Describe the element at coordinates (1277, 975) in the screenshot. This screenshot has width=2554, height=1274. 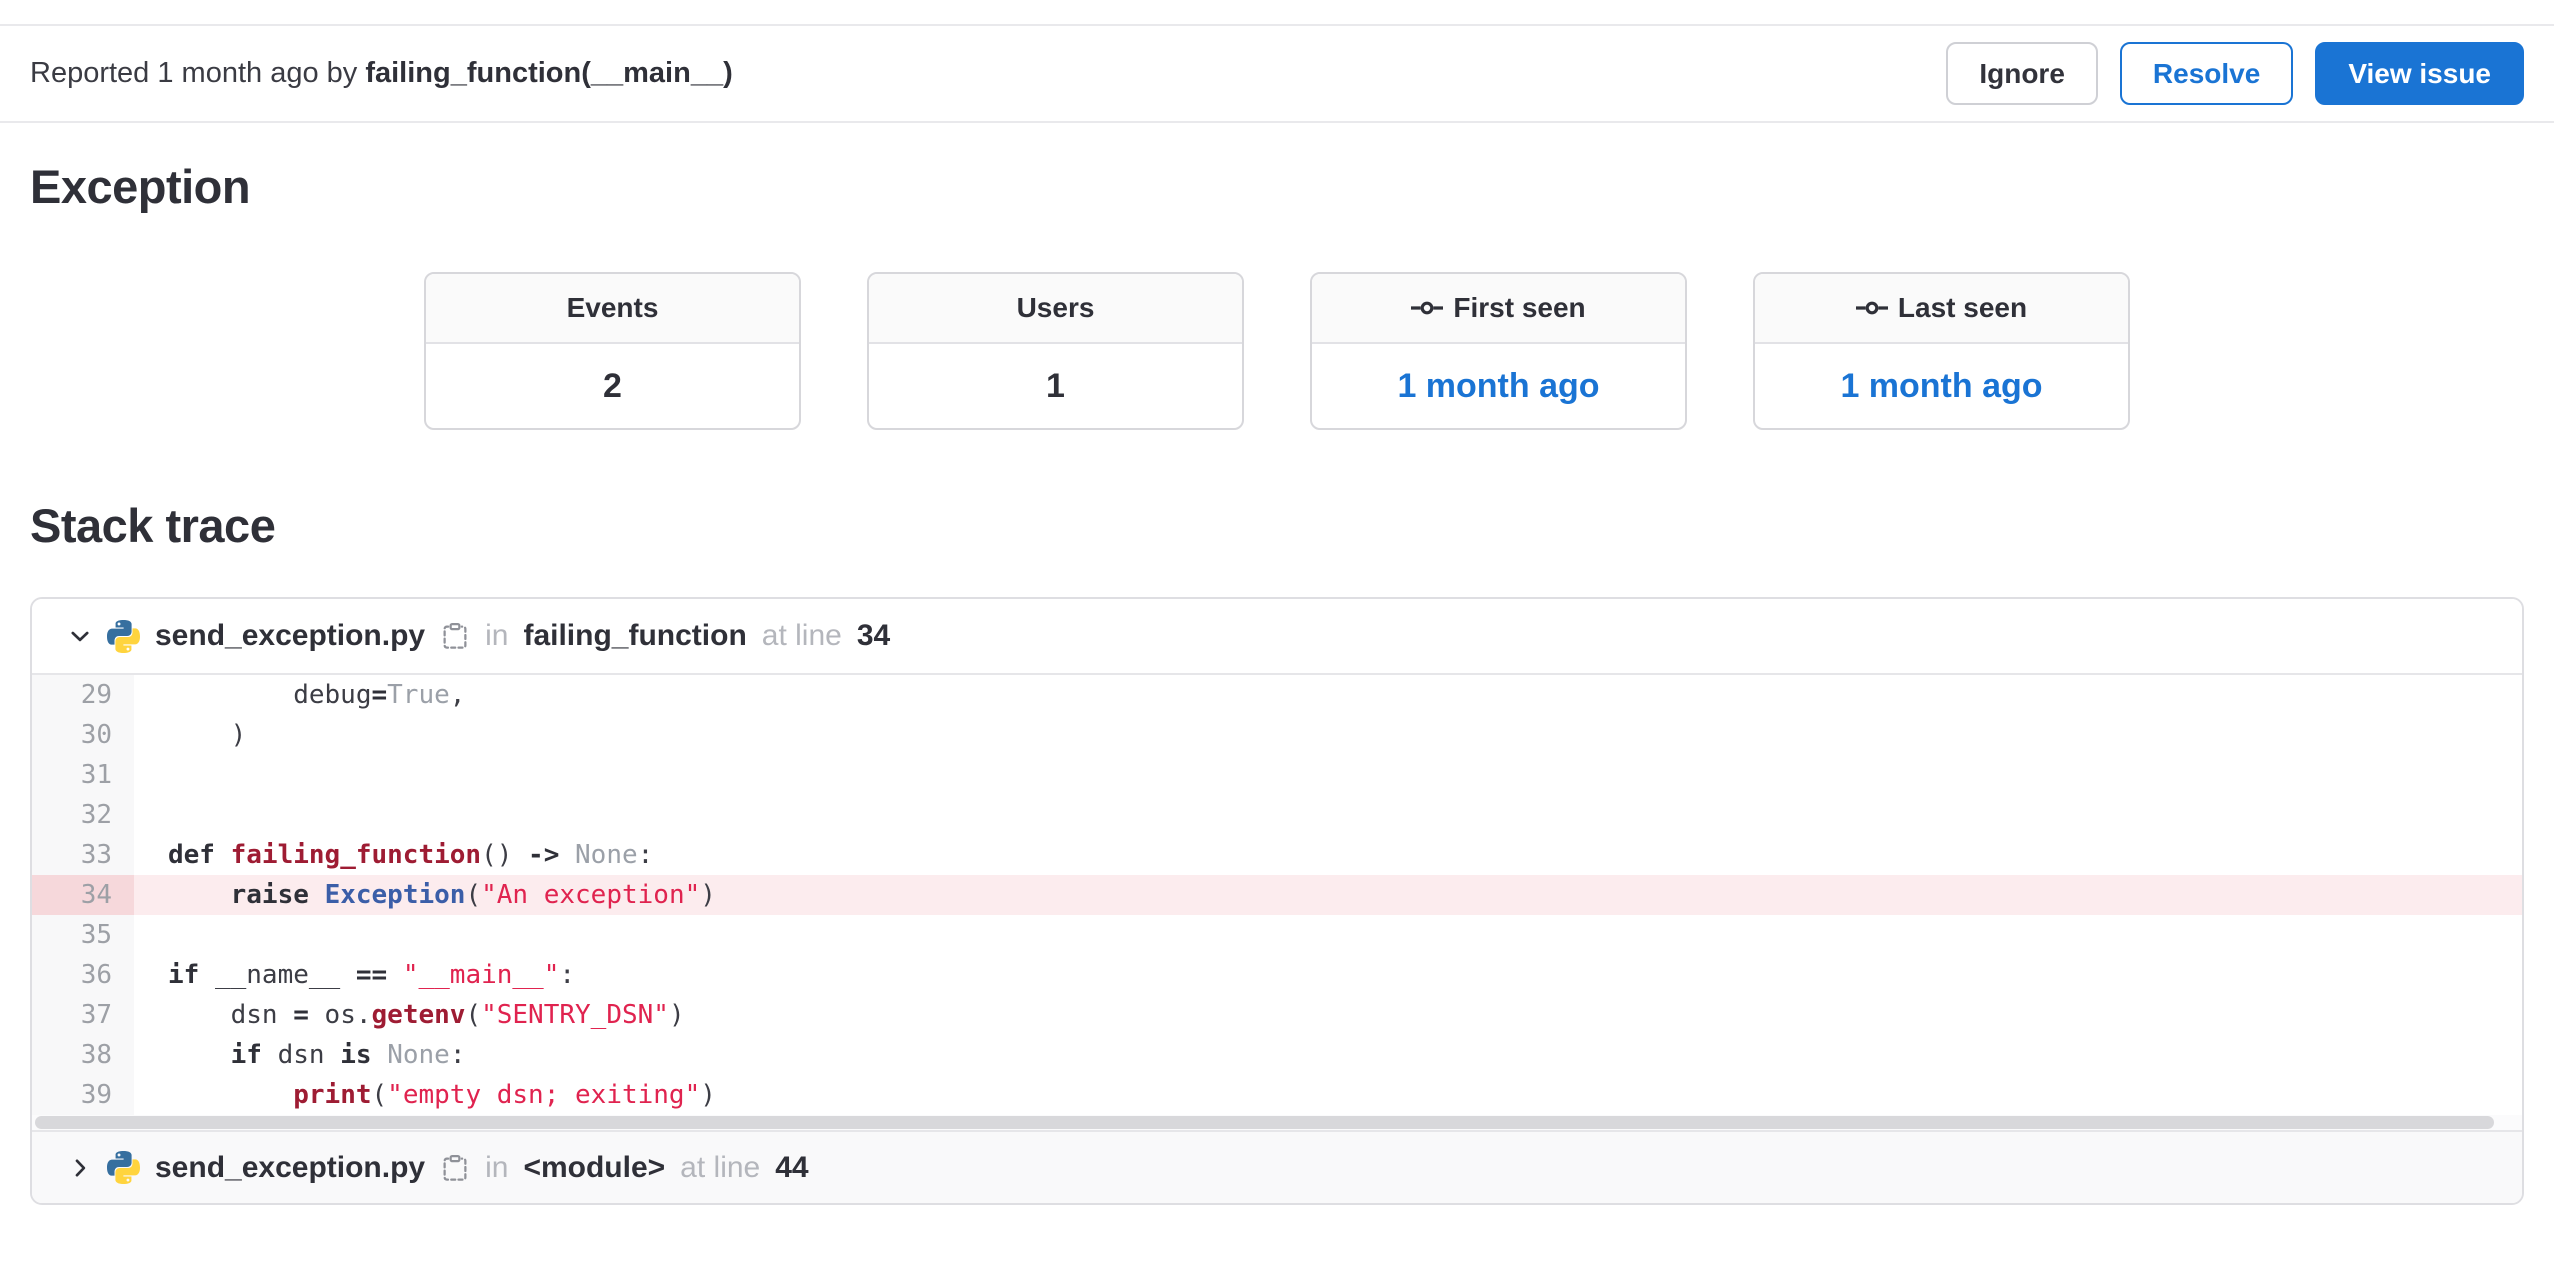
I see `code-line: 36 if __name__ == "__main__":` at that location.